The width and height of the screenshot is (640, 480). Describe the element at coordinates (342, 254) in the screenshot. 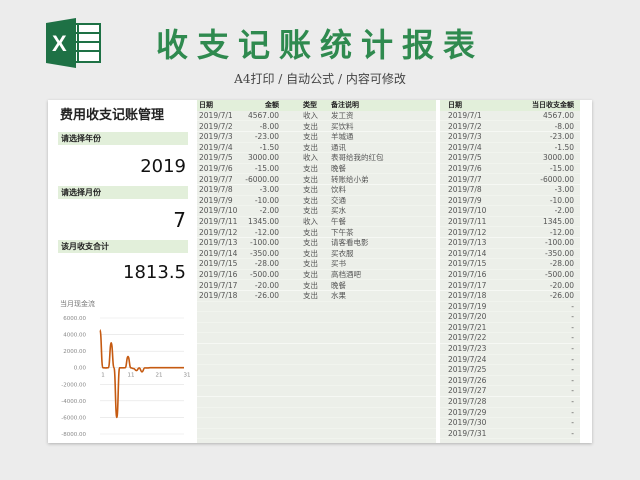

I see `note-cell: 买衣服` at that location.